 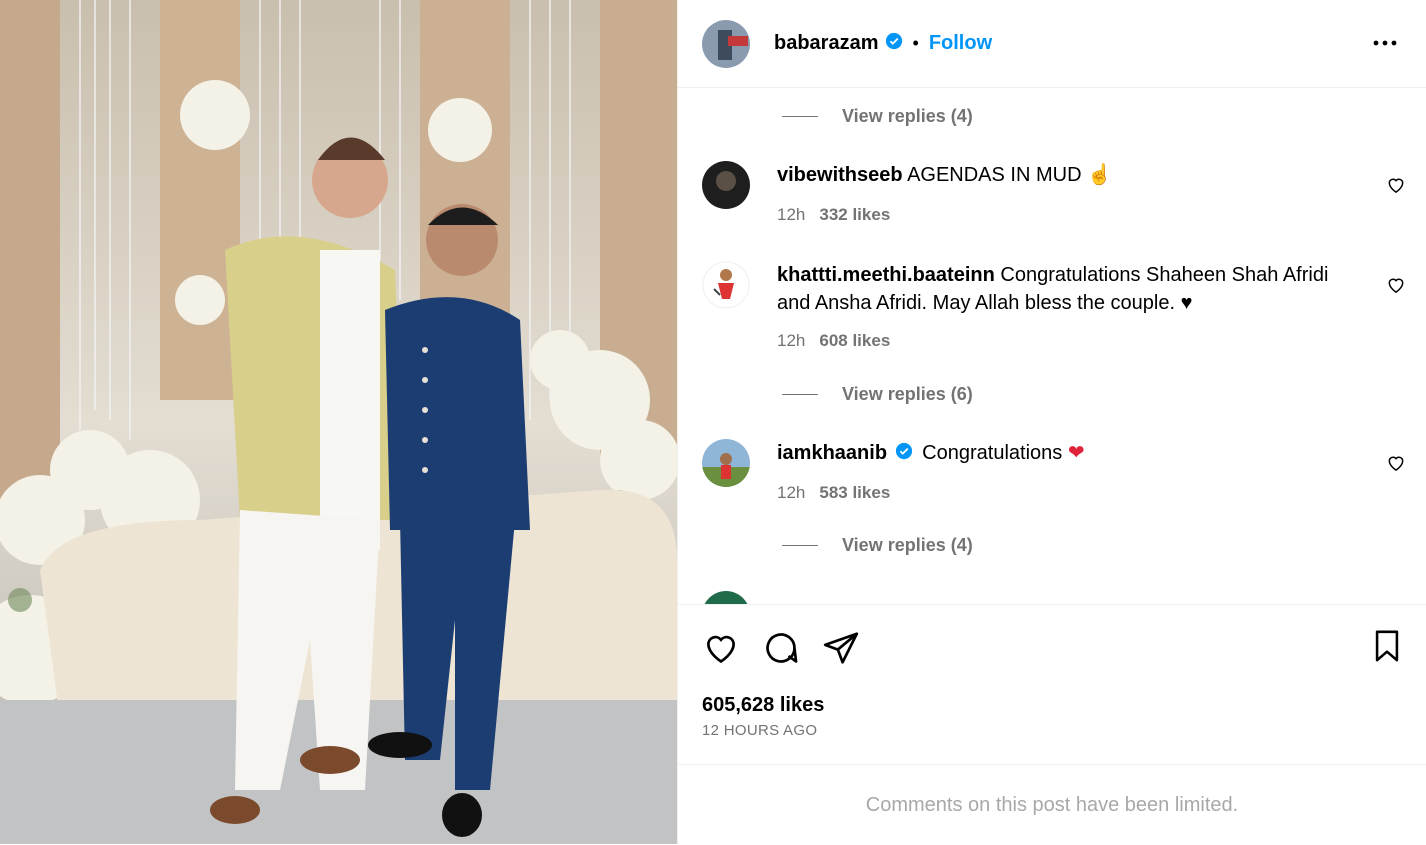 What do you see at coordinates (960, 43) in the screenshot?
I see `follow-button: Follow` at bounding box center [960, 43].